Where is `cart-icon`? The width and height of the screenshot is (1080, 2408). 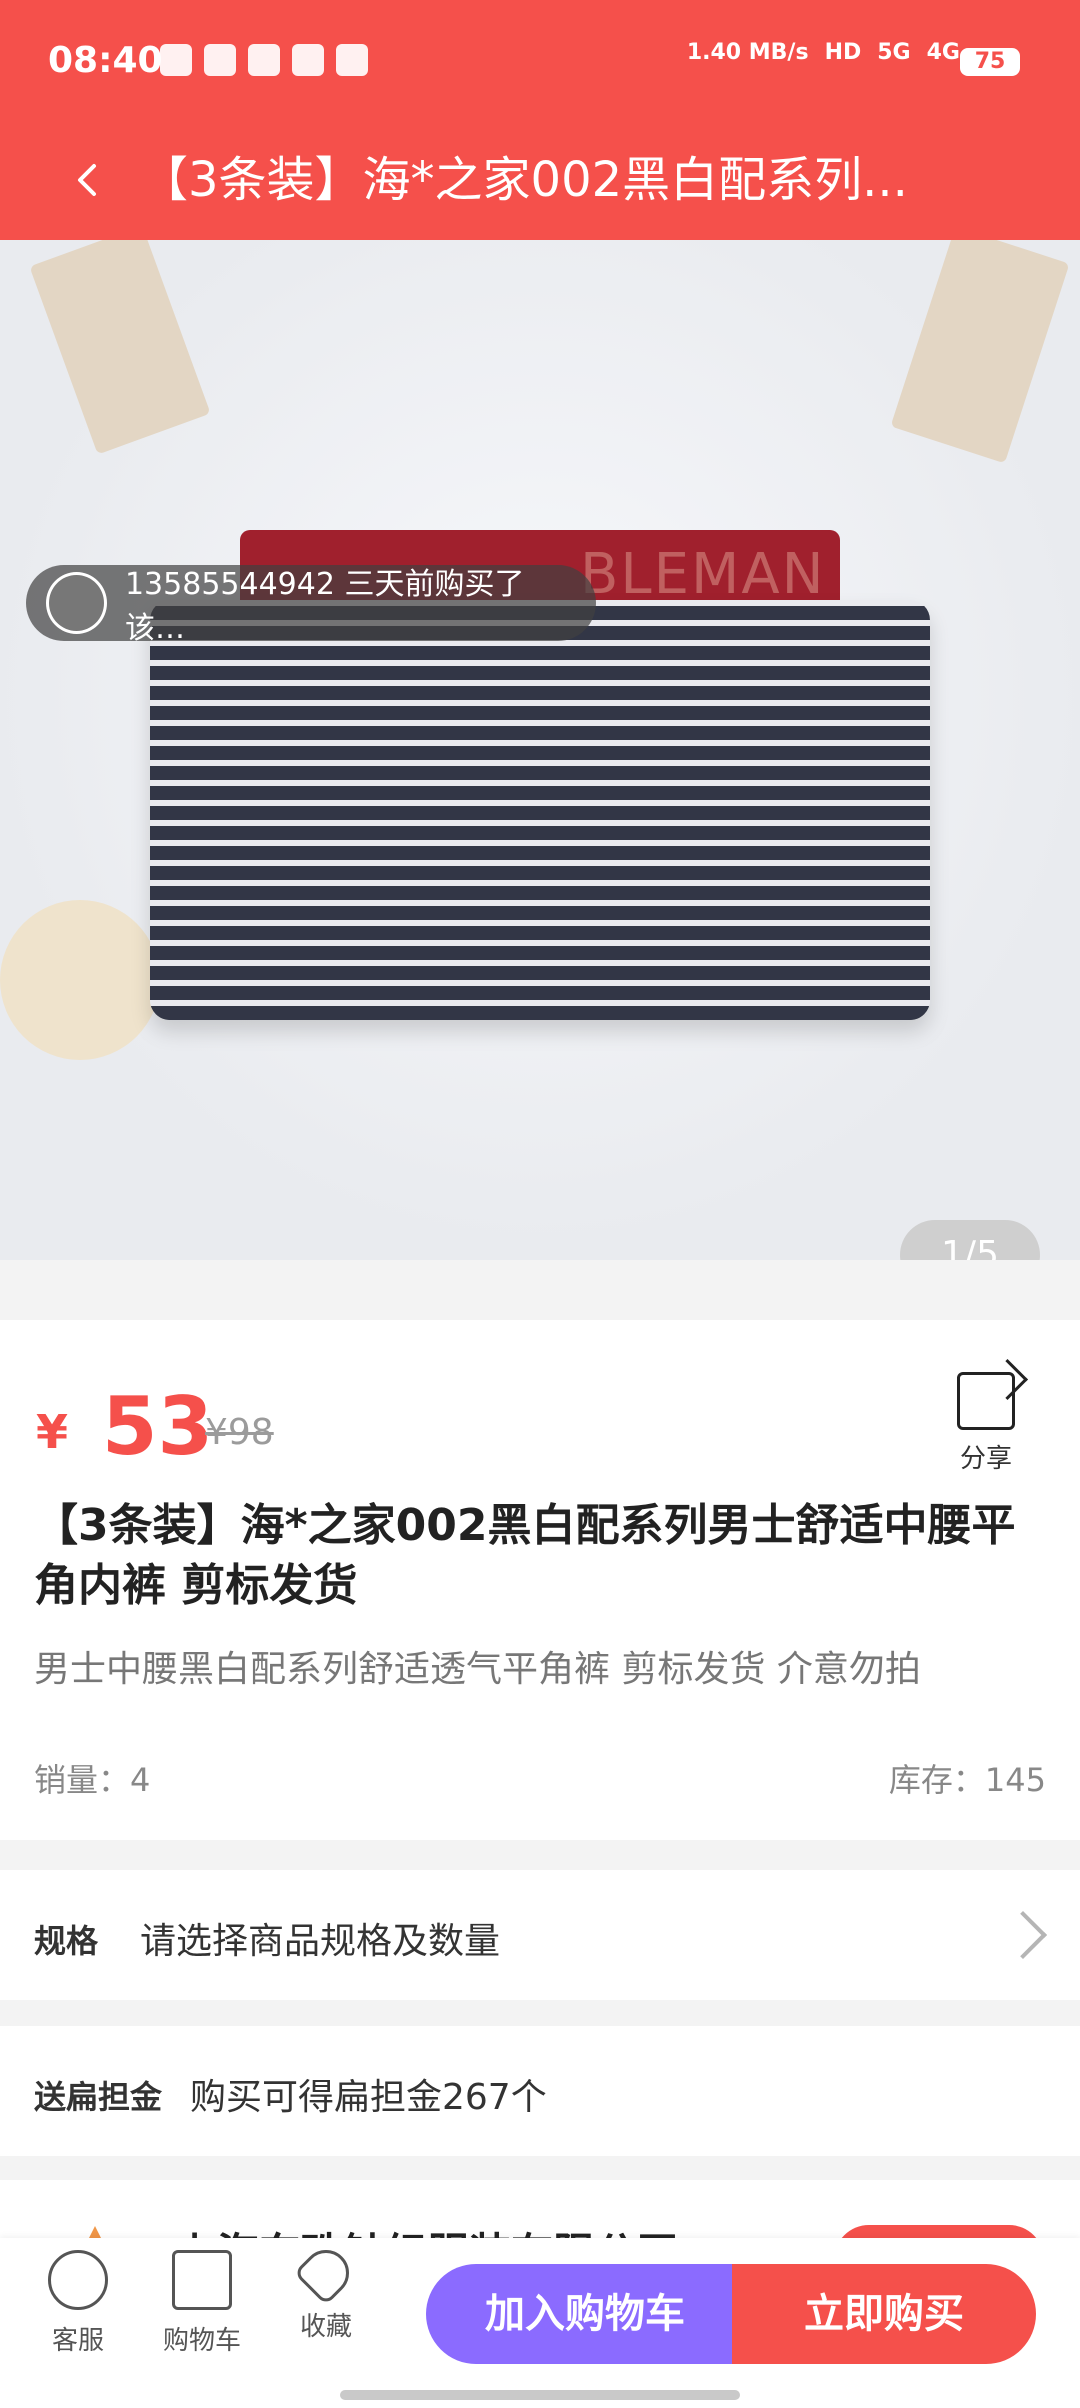 cart-icon is located at coordinates (202, 2280).